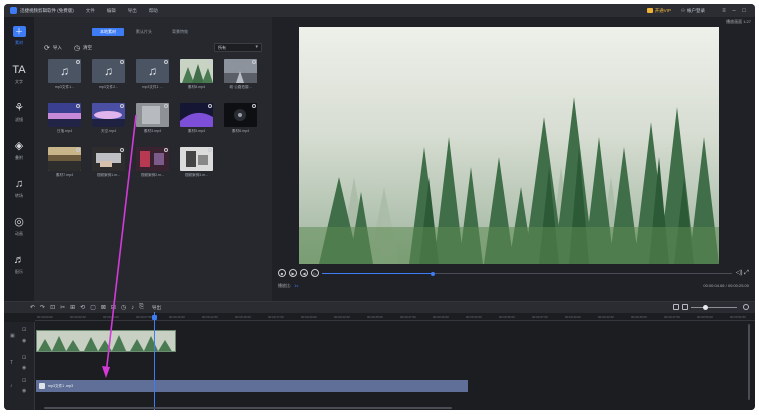 This screenshot has height=416, width=759. Describe the element at coordinates (724, 11) in the screenshot. I see `menu-icon: ≡` at that location.